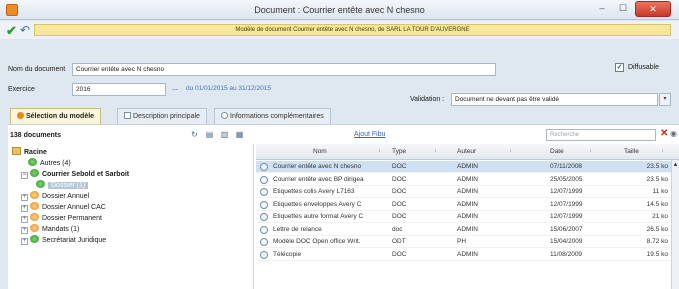 The width and height of the screenshot is (679, 289). I want to click on validate-check-icon: ✔, so click(11, 31).